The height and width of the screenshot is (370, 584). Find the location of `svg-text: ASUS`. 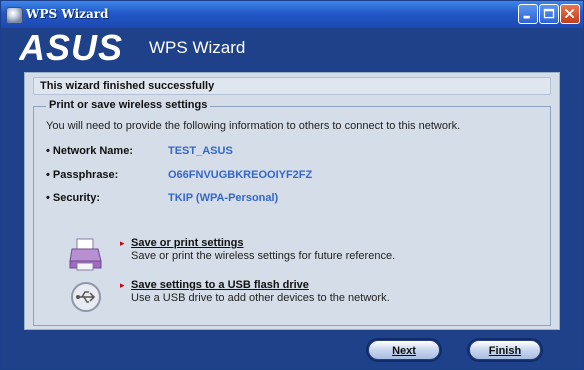

svg-text: ASUS is located at coordinates (71, 48).